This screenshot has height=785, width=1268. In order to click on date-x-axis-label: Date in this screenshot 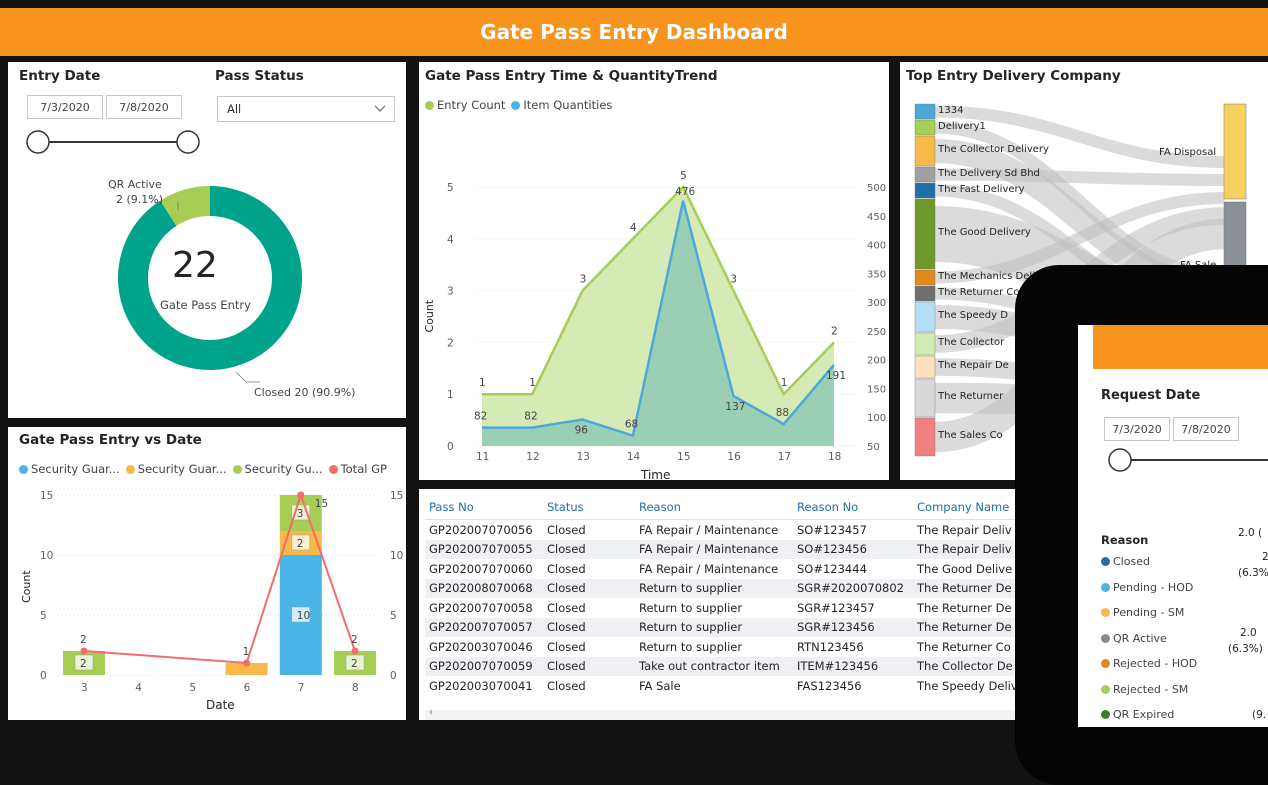, I will do `click(220, 705)`.